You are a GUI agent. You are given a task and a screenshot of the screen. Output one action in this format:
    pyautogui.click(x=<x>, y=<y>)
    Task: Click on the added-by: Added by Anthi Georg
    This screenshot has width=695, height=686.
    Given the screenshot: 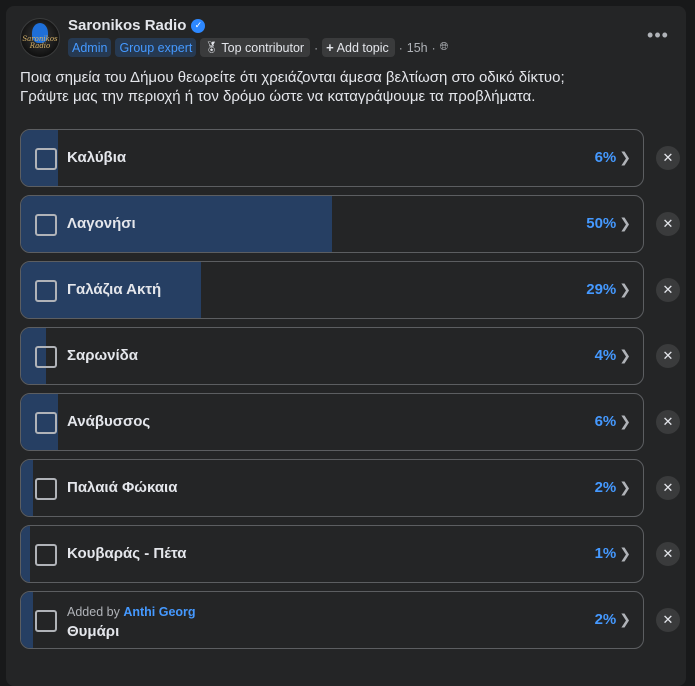 What is the action you would take?
    pyautogui.click(x=131, y=612)
    